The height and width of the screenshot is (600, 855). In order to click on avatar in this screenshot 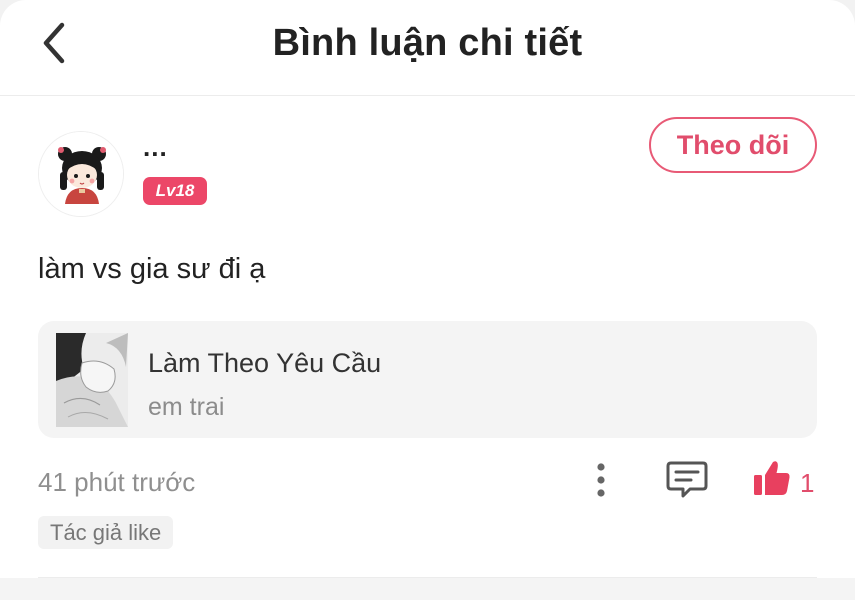, I will do `click(81, 174)`.